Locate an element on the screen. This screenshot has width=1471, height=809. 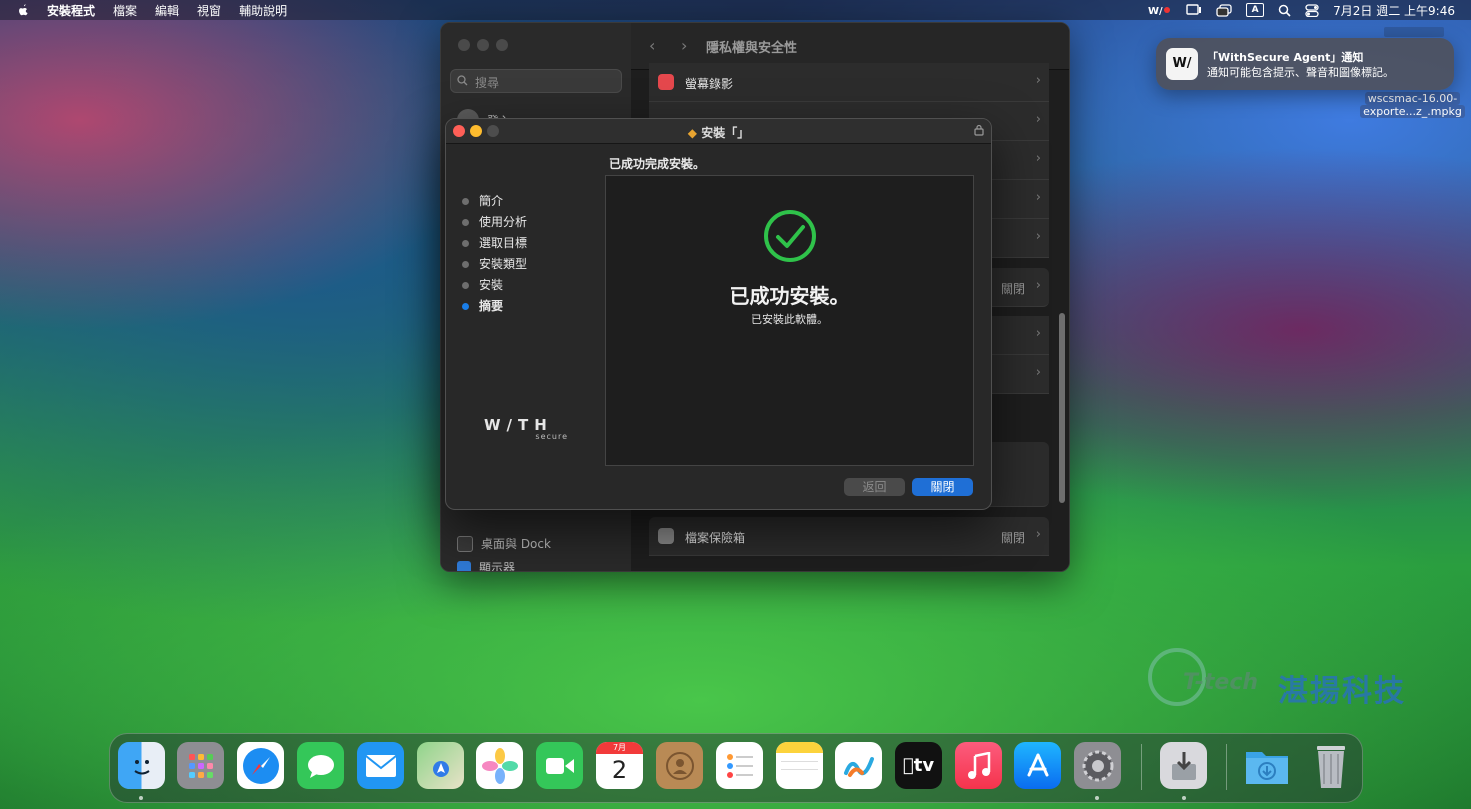
step-install-type: 安裝類型 is located at coordinates (494, 267).